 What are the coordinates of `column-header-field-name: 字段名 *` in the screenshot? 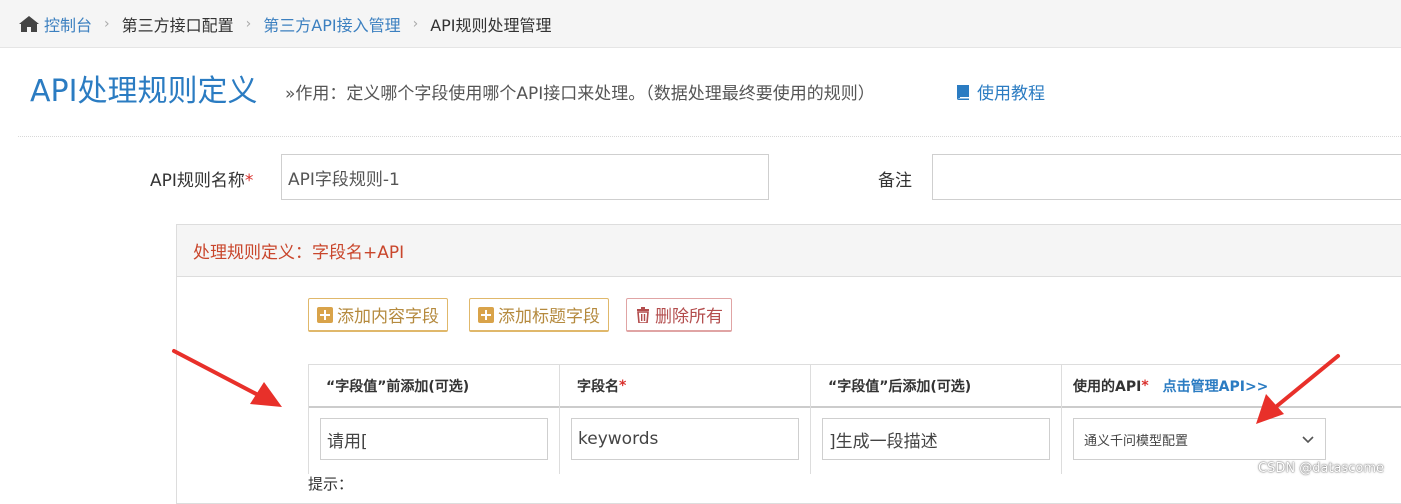 It's located at (602, 386).